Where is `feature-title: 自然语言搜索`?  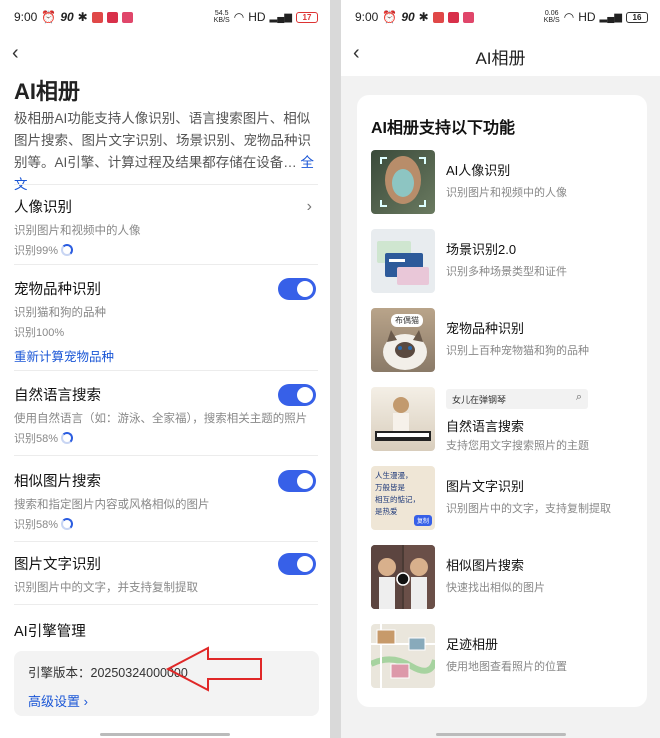 feature-title: 自然语言搜索 is located at coordinates (485, 426).